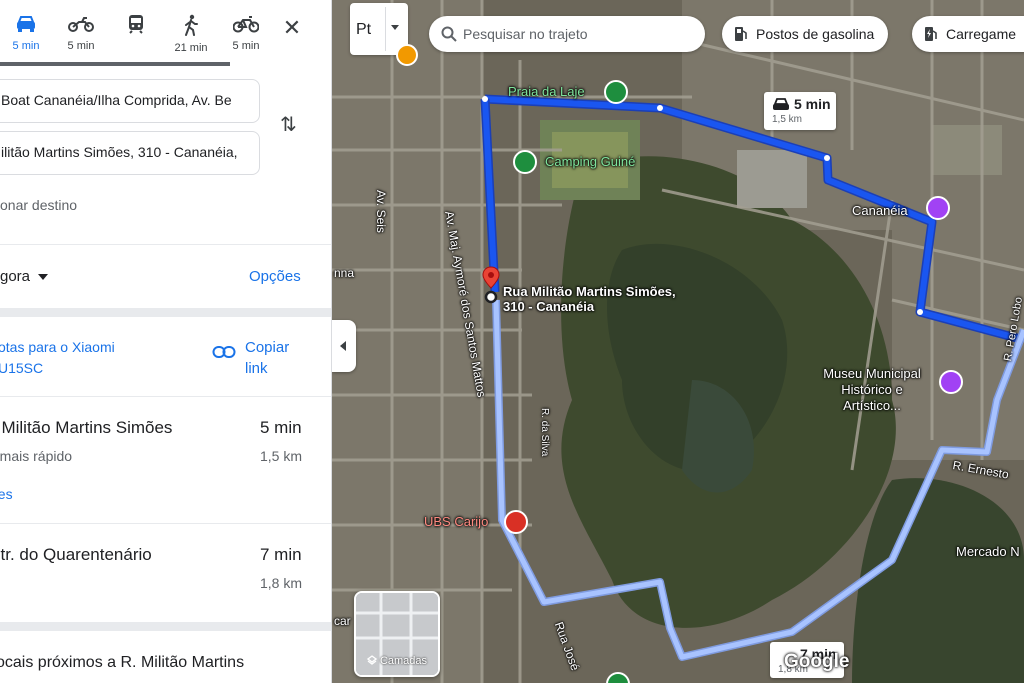 Image resolution: width=1024 pixels, height=683 pixels. What do you see at coordinates (246, 36) in the screenshot?
I see `mode-cycling: 5 min` at bounding box center [246, 36].